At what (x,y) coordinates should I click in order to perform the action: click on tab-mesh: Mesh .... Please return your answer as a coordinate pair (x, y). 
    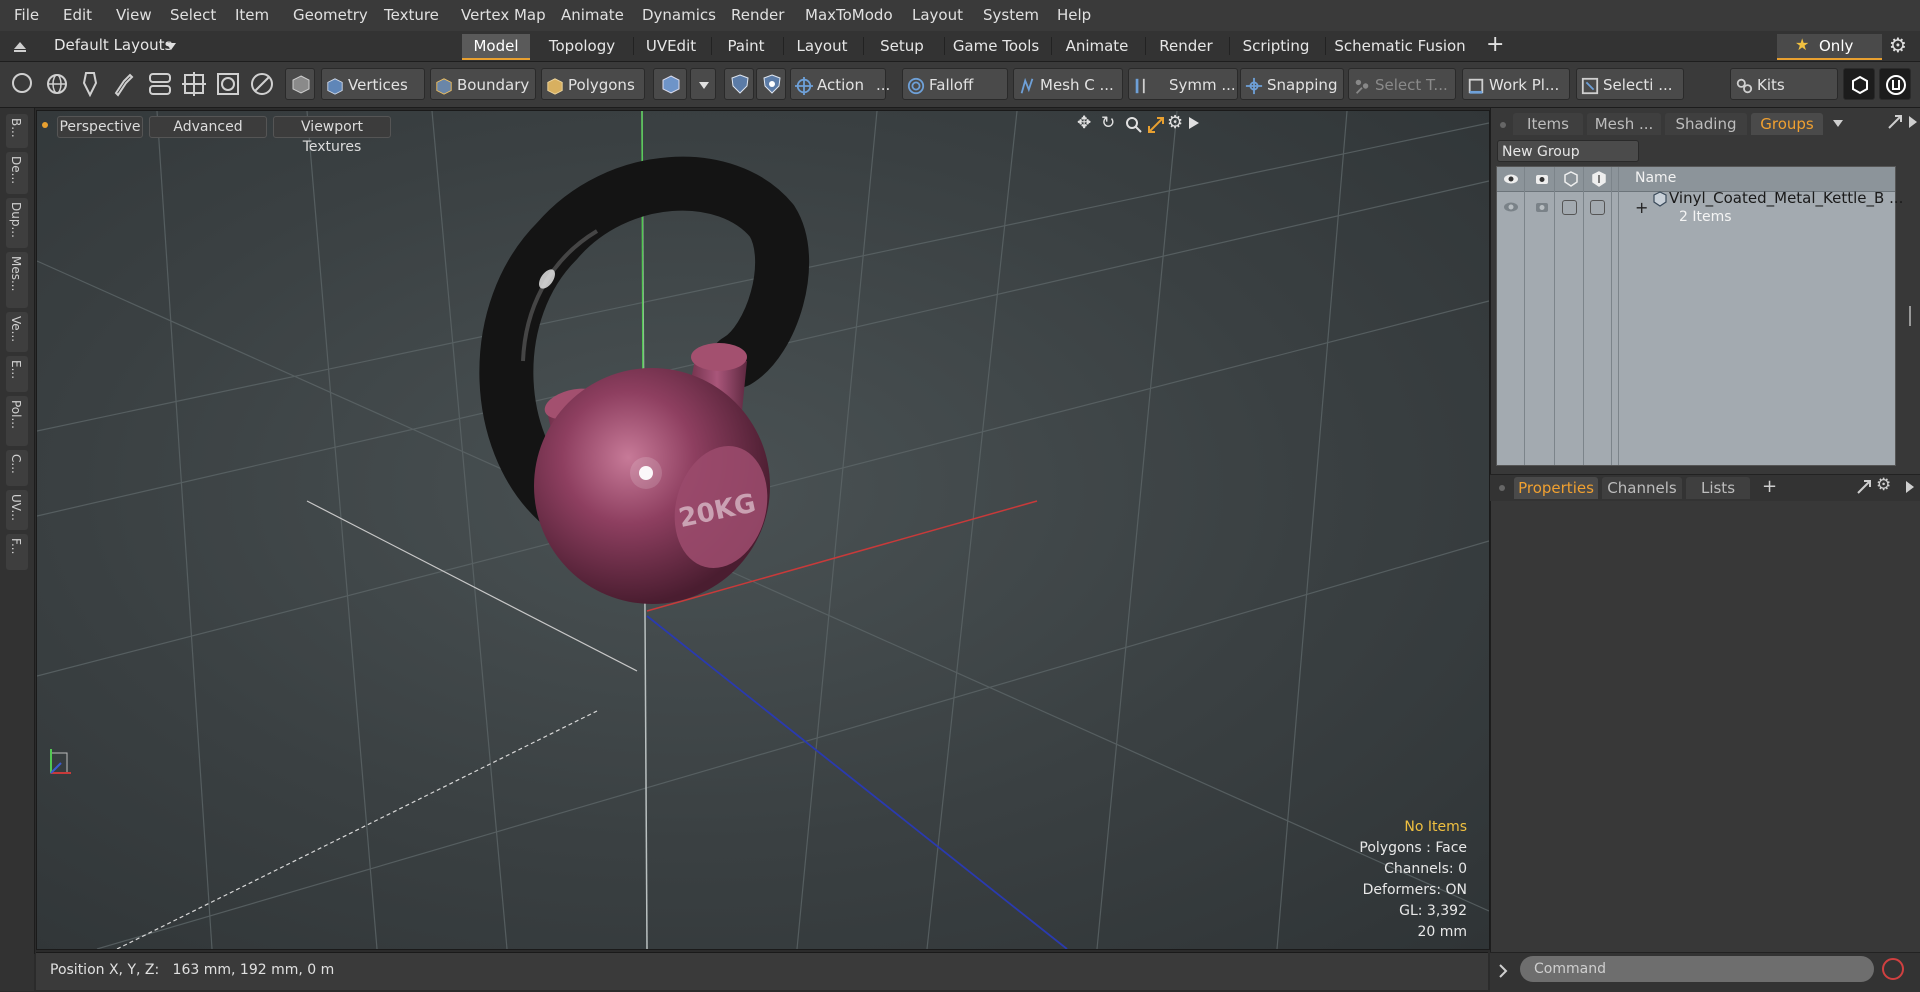
    Looking at the image, I should click on (1624, 124).